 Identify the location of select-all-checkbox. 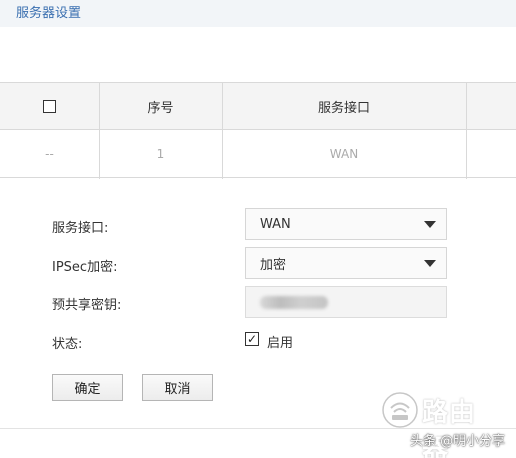
(49, 106).